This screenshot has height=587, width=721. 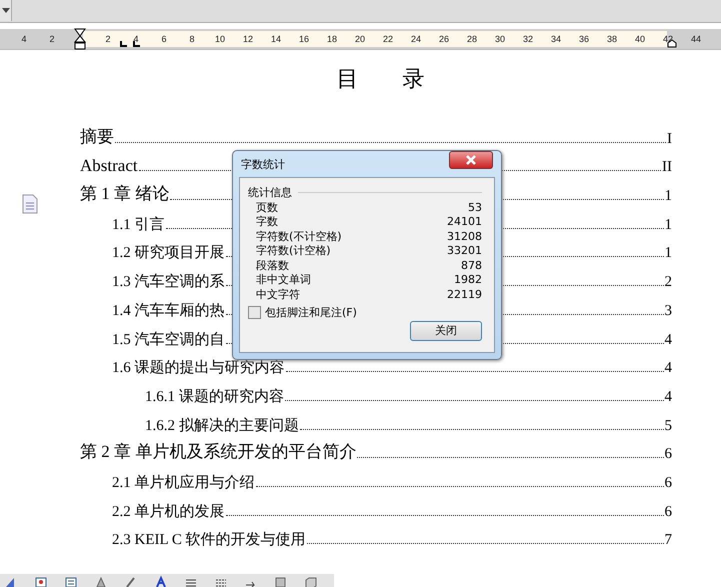 What do you see at coordinates (275, 39) in the screenshot?
I see `ruler-number: 14` at bounding box center [275, 39].